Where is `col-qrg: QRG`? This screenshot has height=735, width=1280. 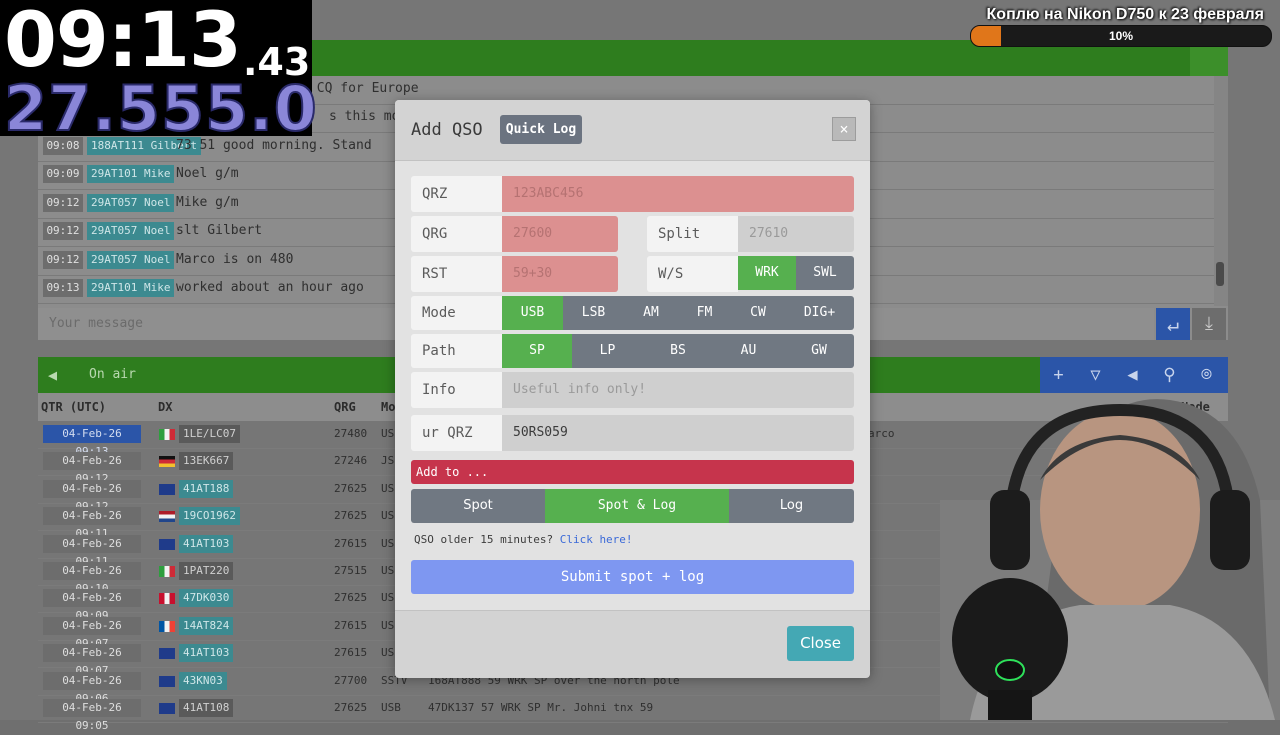 col-qrg: QRG is located at coordinates (345, 407).